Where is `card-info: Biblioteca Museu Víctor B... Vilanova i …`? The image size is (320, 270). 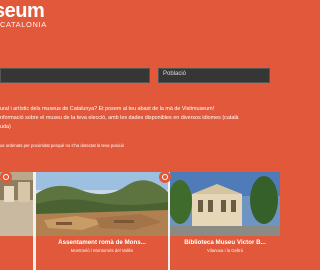 card-info: Biblioteca Museu Víctor B... Vilanova i … is located at coordinates (225, 253).